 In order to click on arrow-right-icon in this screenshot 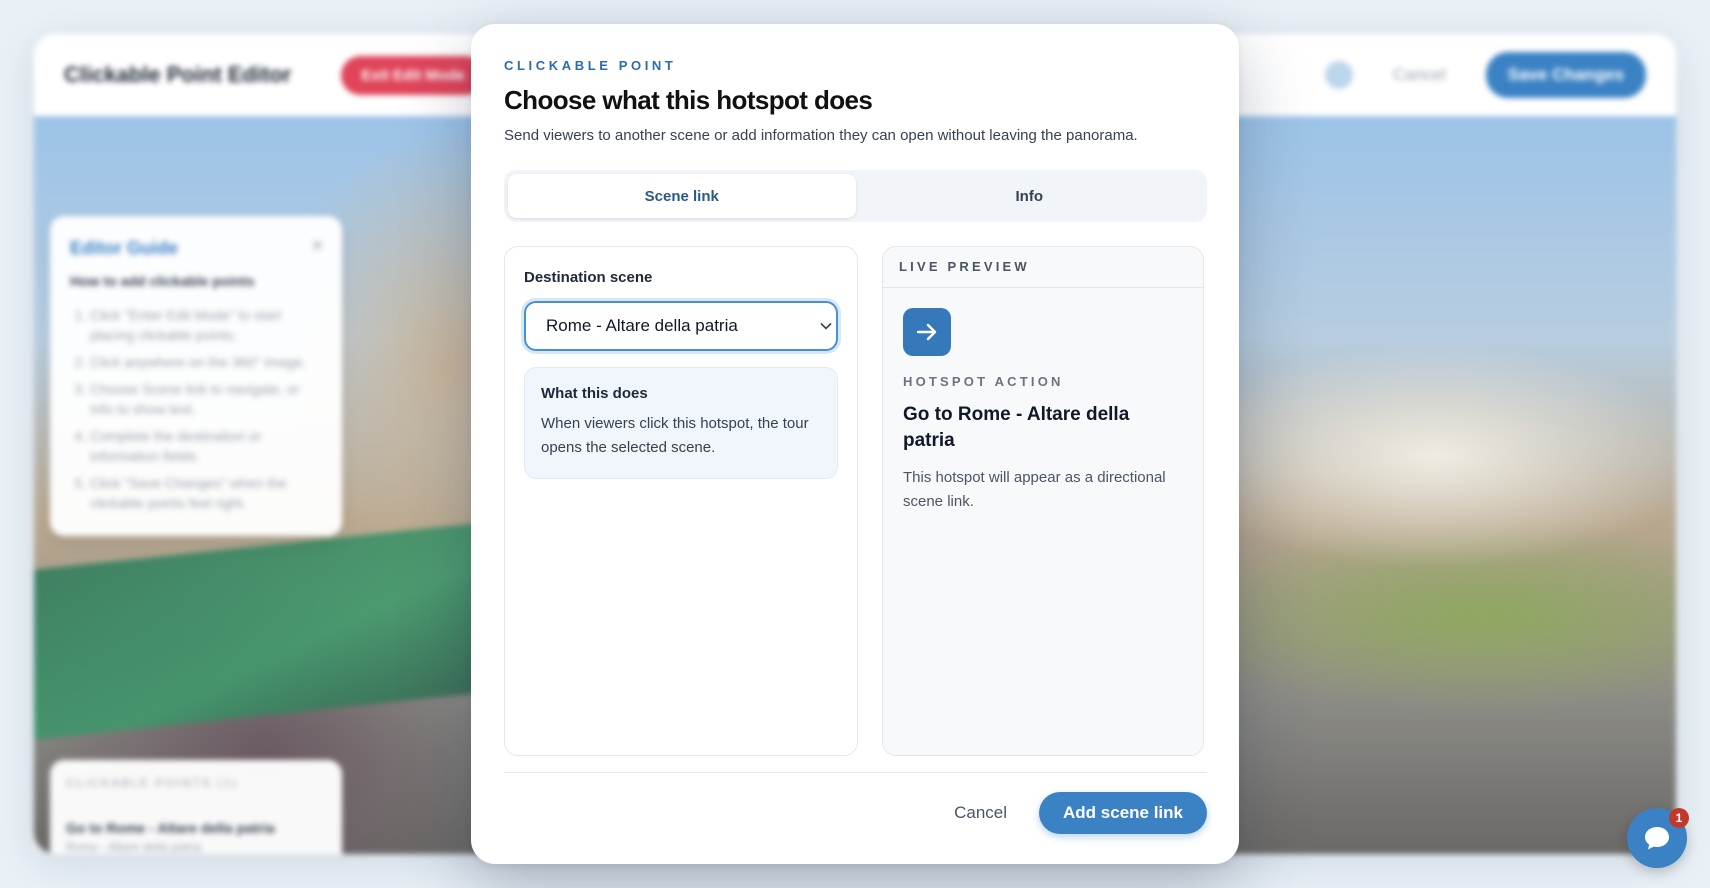, I will do `click(927, 332)`.